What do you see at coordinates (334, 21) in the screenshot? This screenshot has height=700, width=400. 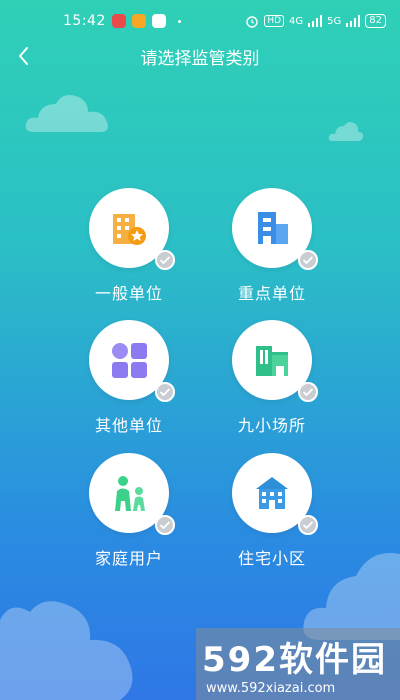 I see `network-5g-label: 5G` at bounding box center [334, 21].